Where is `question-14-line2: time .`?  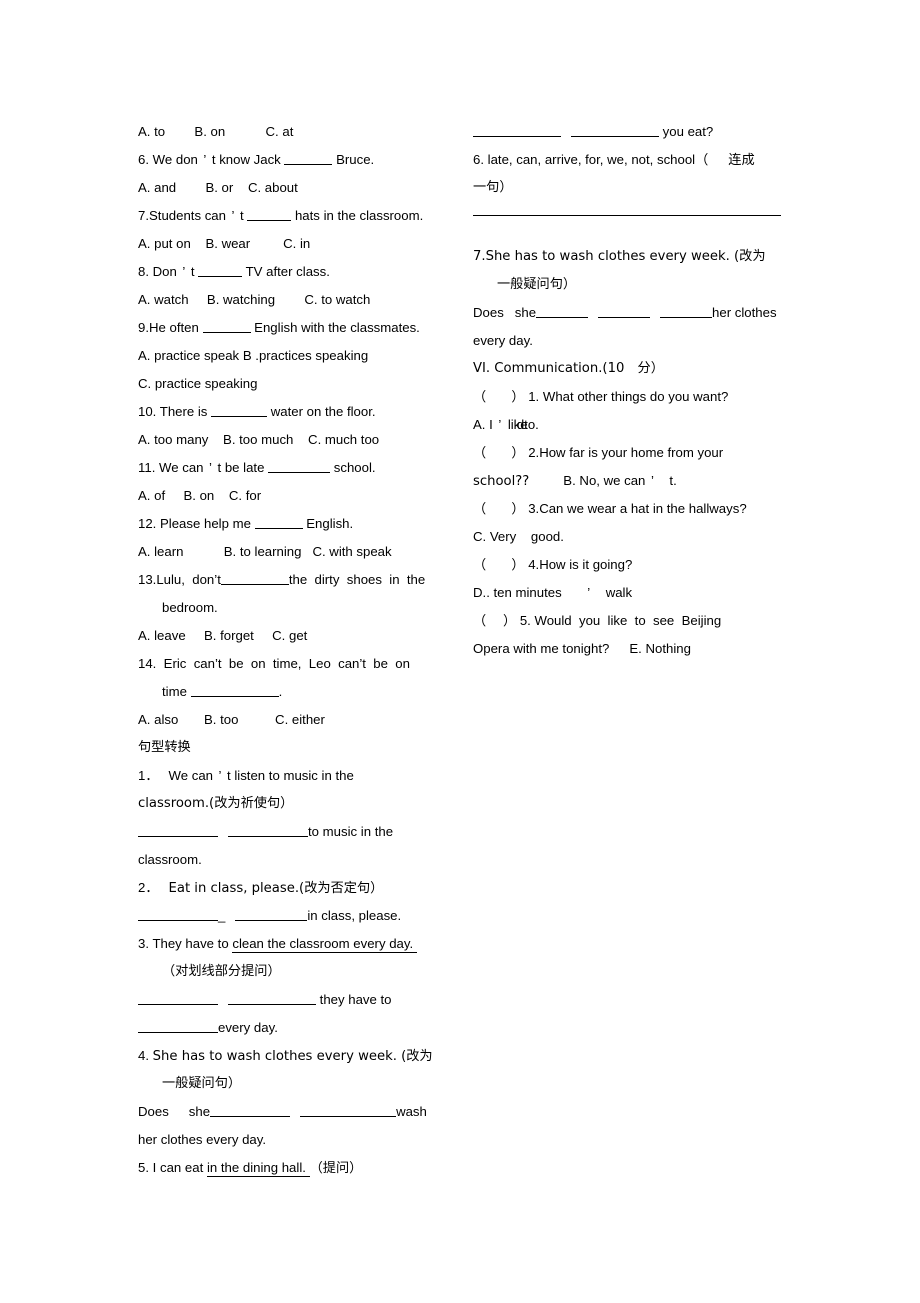 question-14-line2: time . is located at coordinates (303, 692).